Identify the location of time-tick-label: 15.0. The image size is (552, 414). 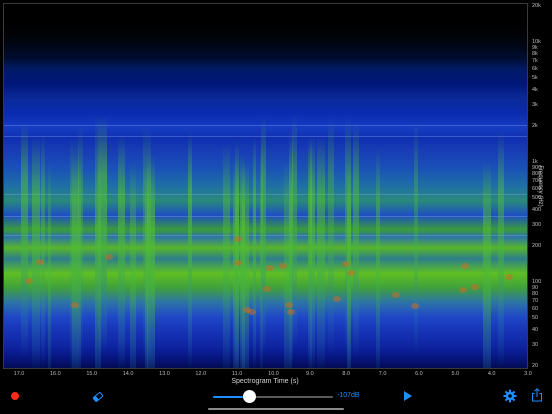
(92, 374).